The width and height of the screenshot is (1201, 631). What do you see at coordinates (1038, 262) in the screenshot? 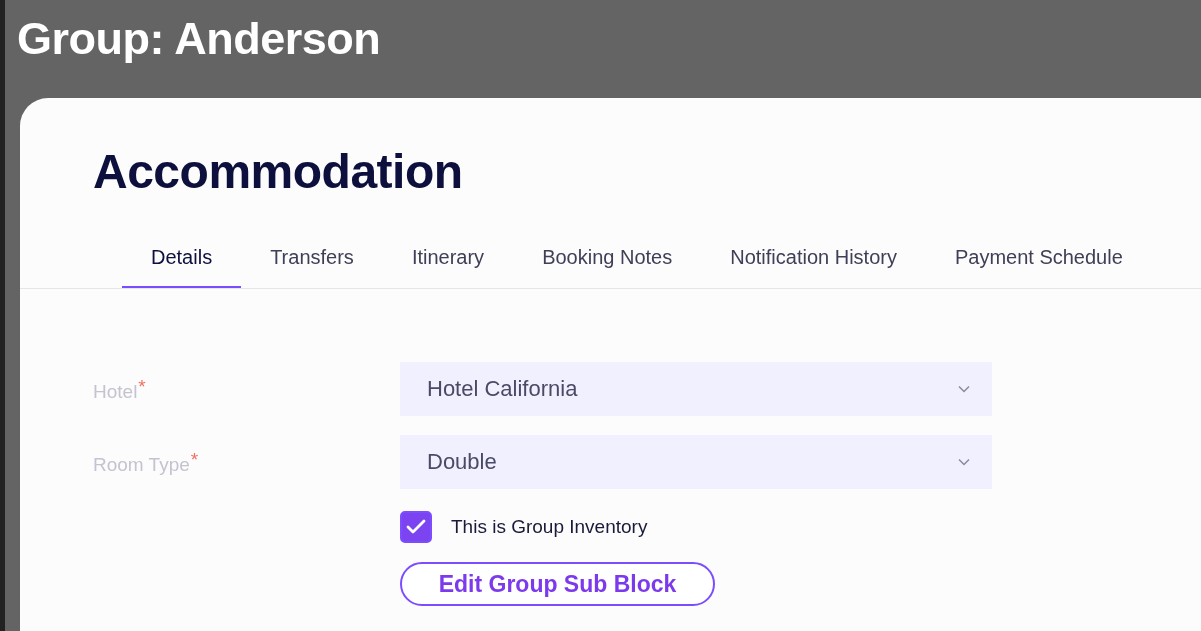
I see `tab: Payment Schedule` at bounding box center [1038, 262].